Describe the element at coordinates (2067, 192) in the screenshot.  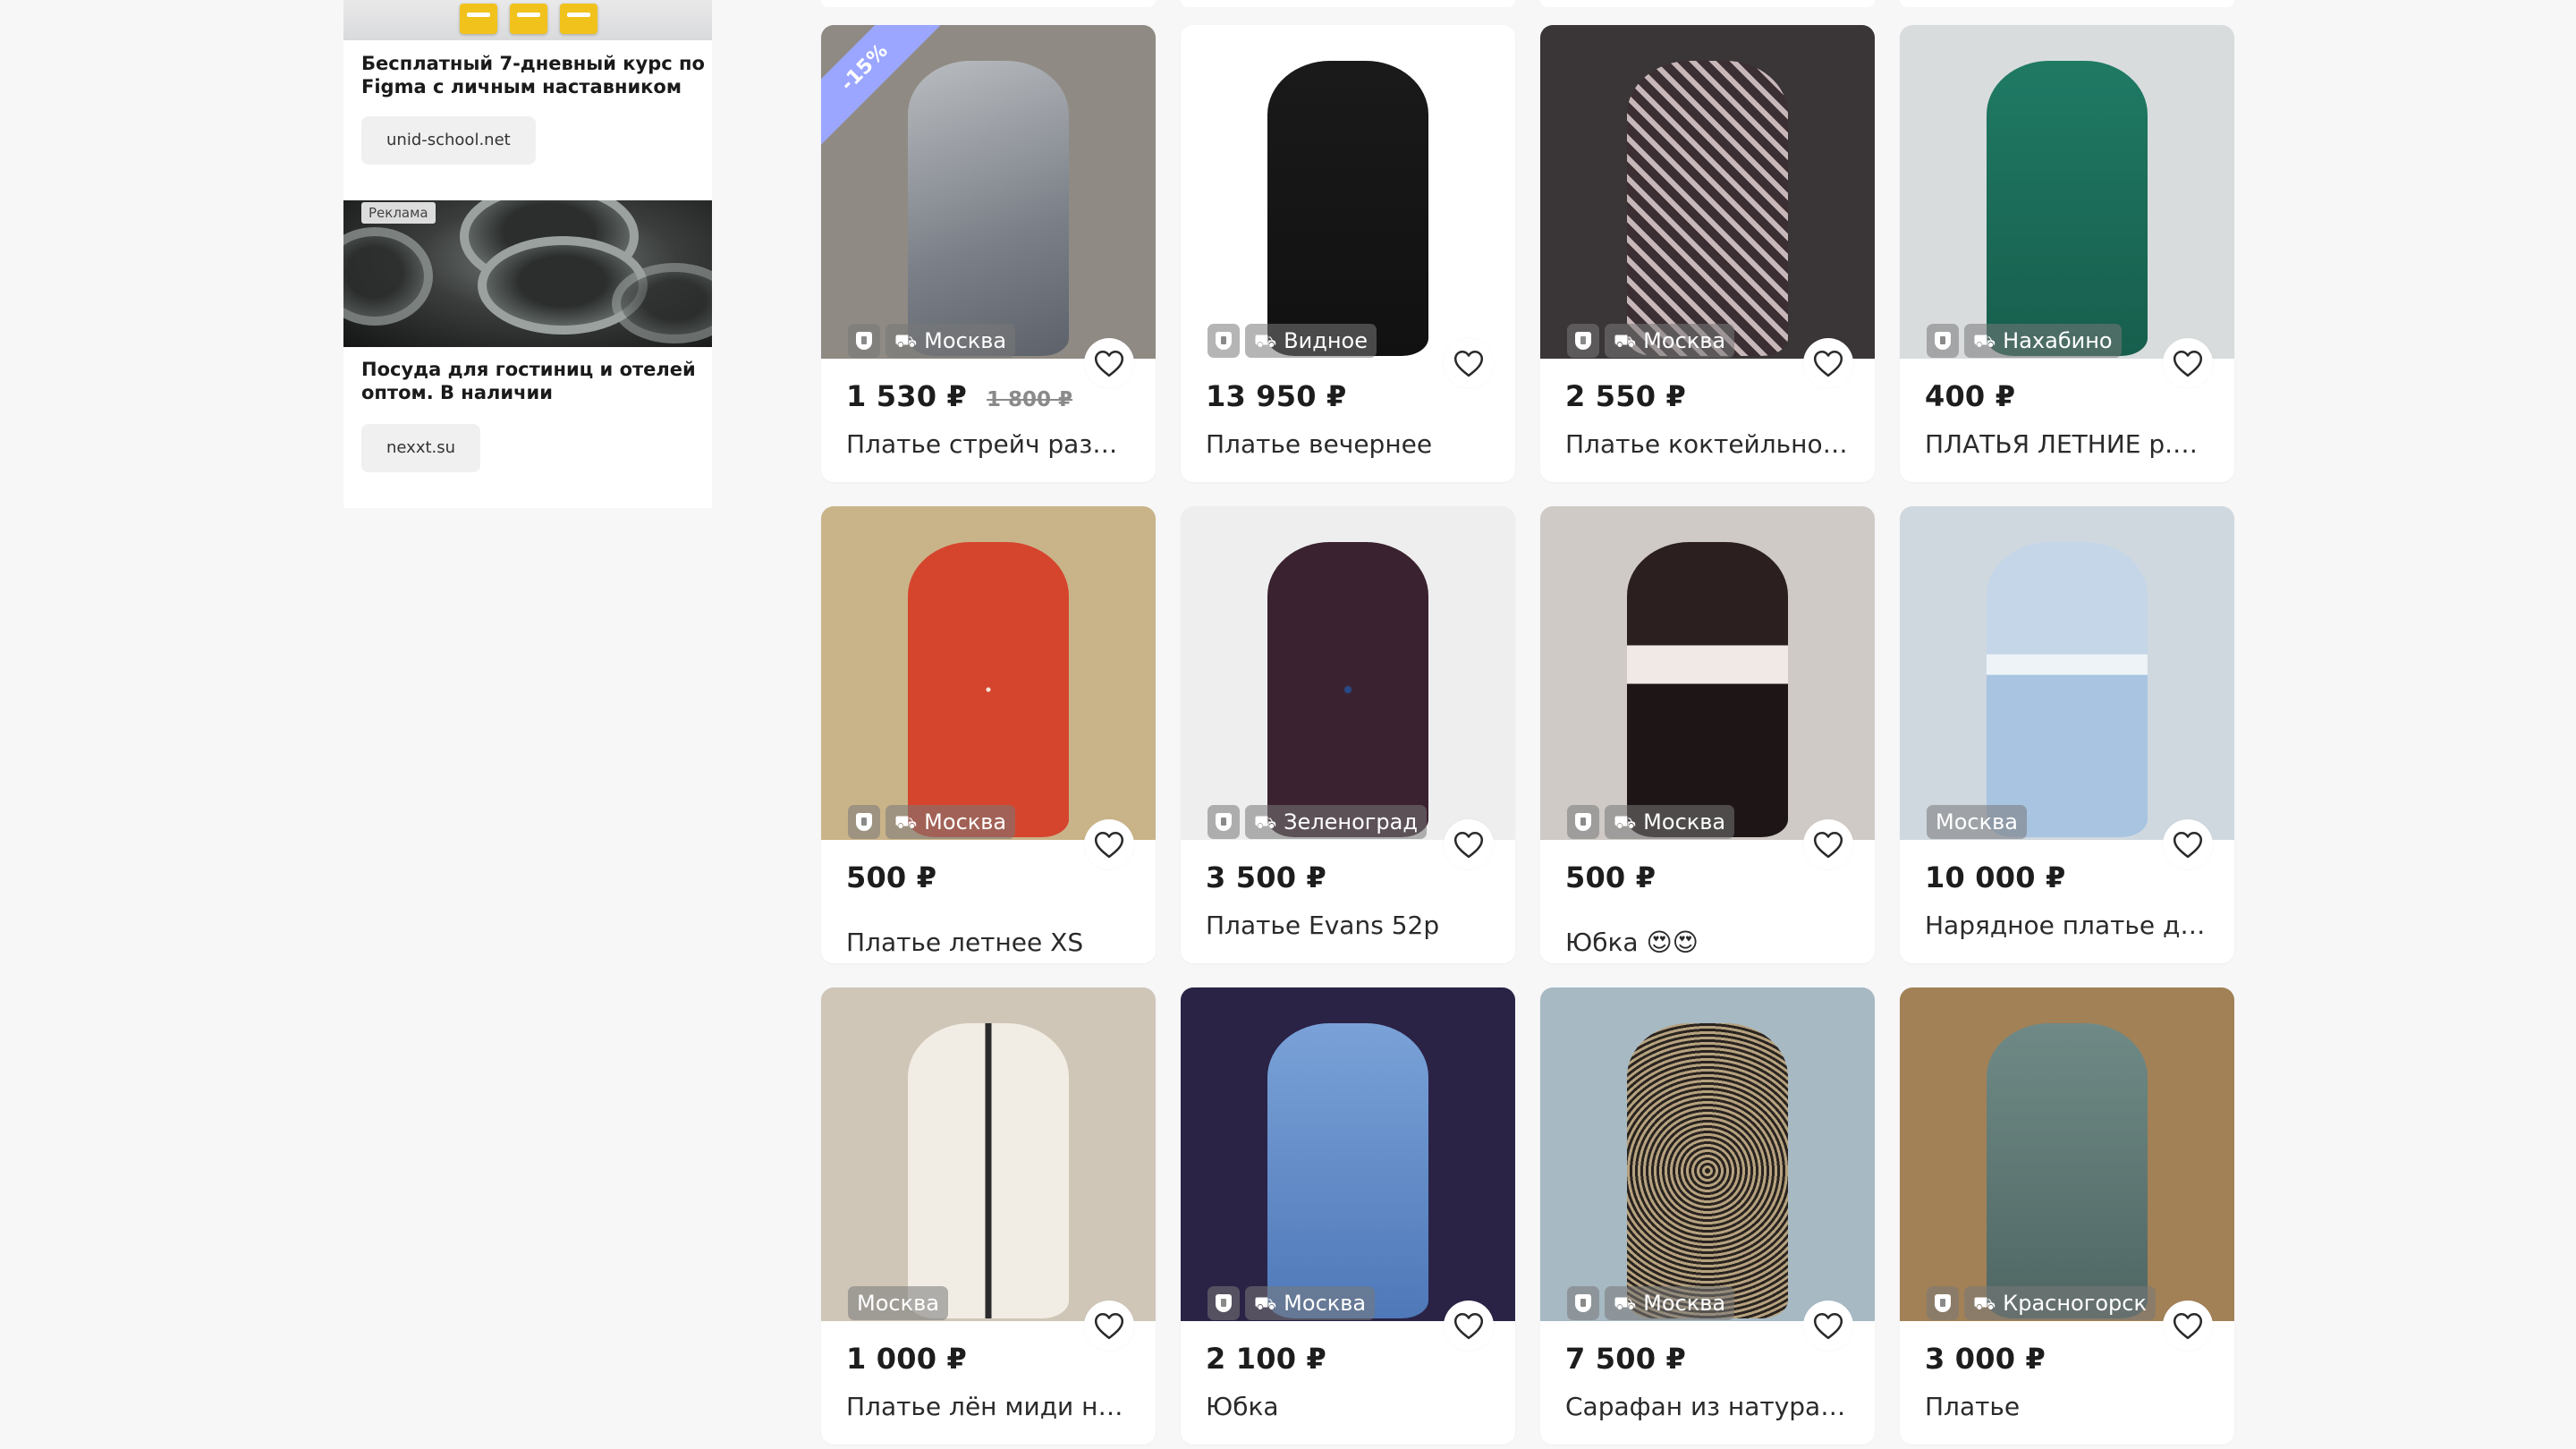
I see `product-photo: ⛟ Нахабино` at that location.